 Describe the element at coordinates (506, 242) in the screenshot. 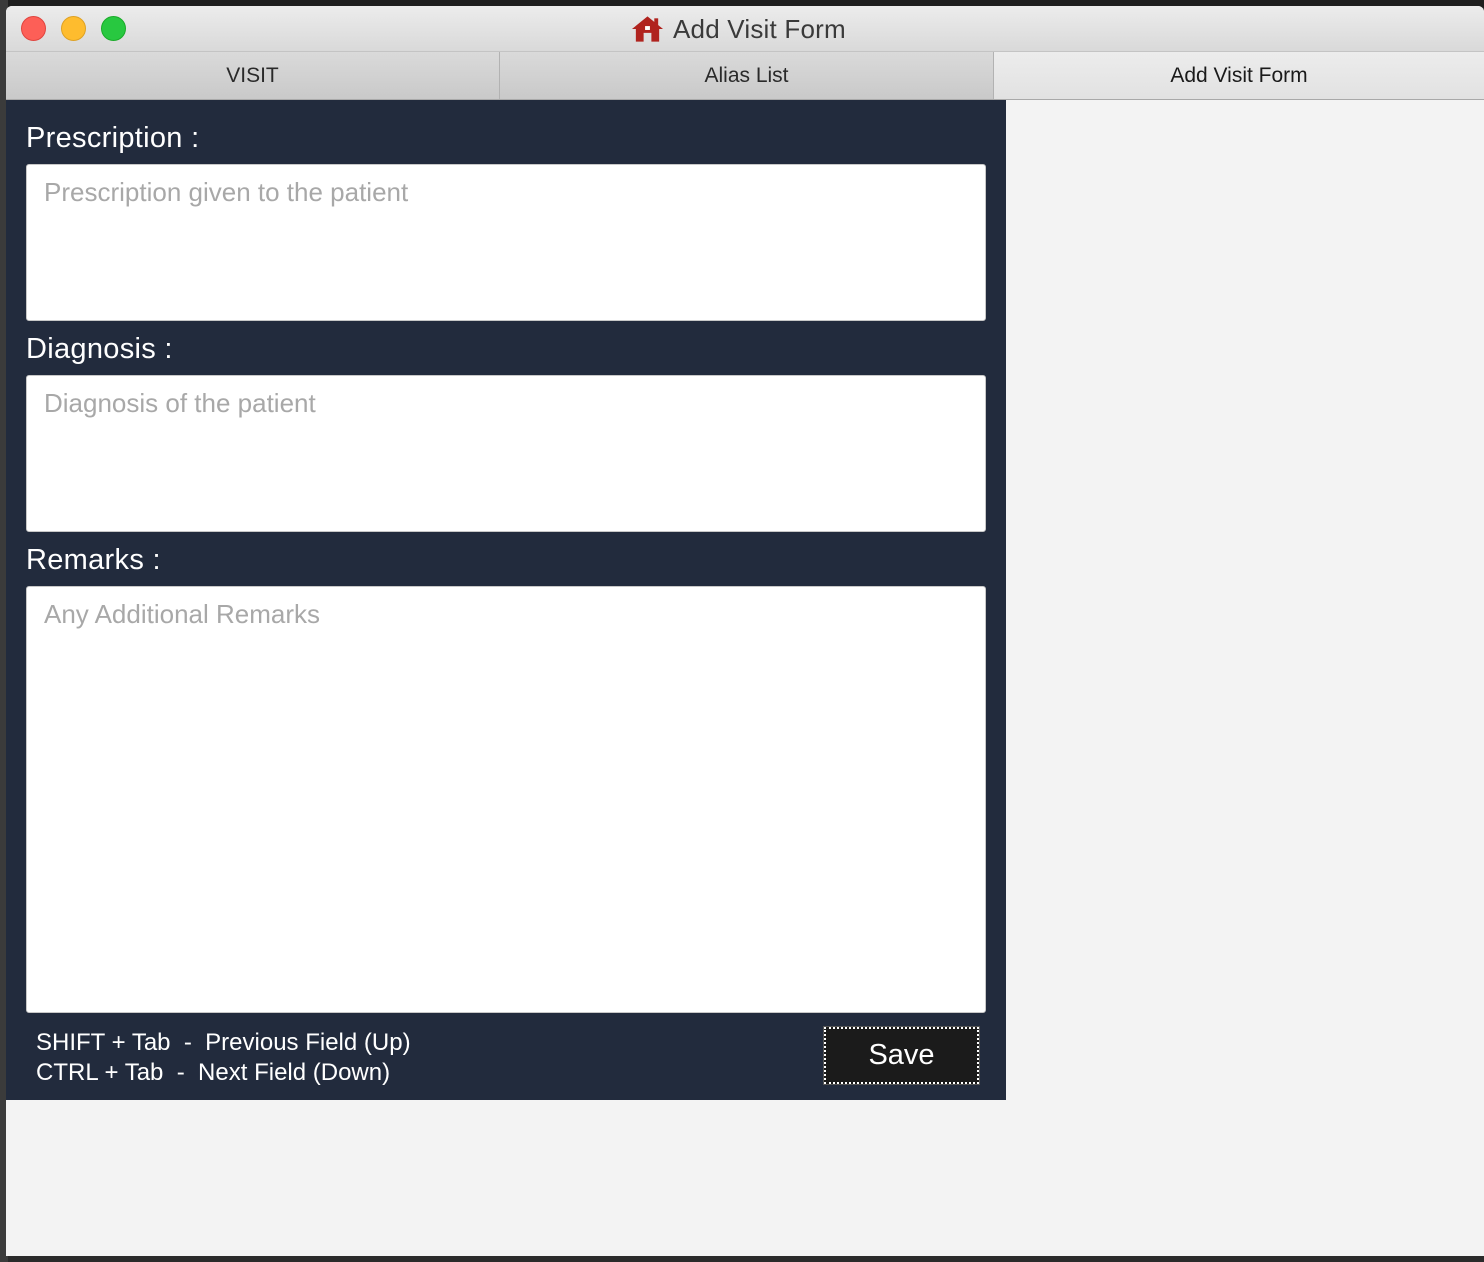

I see `prescription-field` at that location.